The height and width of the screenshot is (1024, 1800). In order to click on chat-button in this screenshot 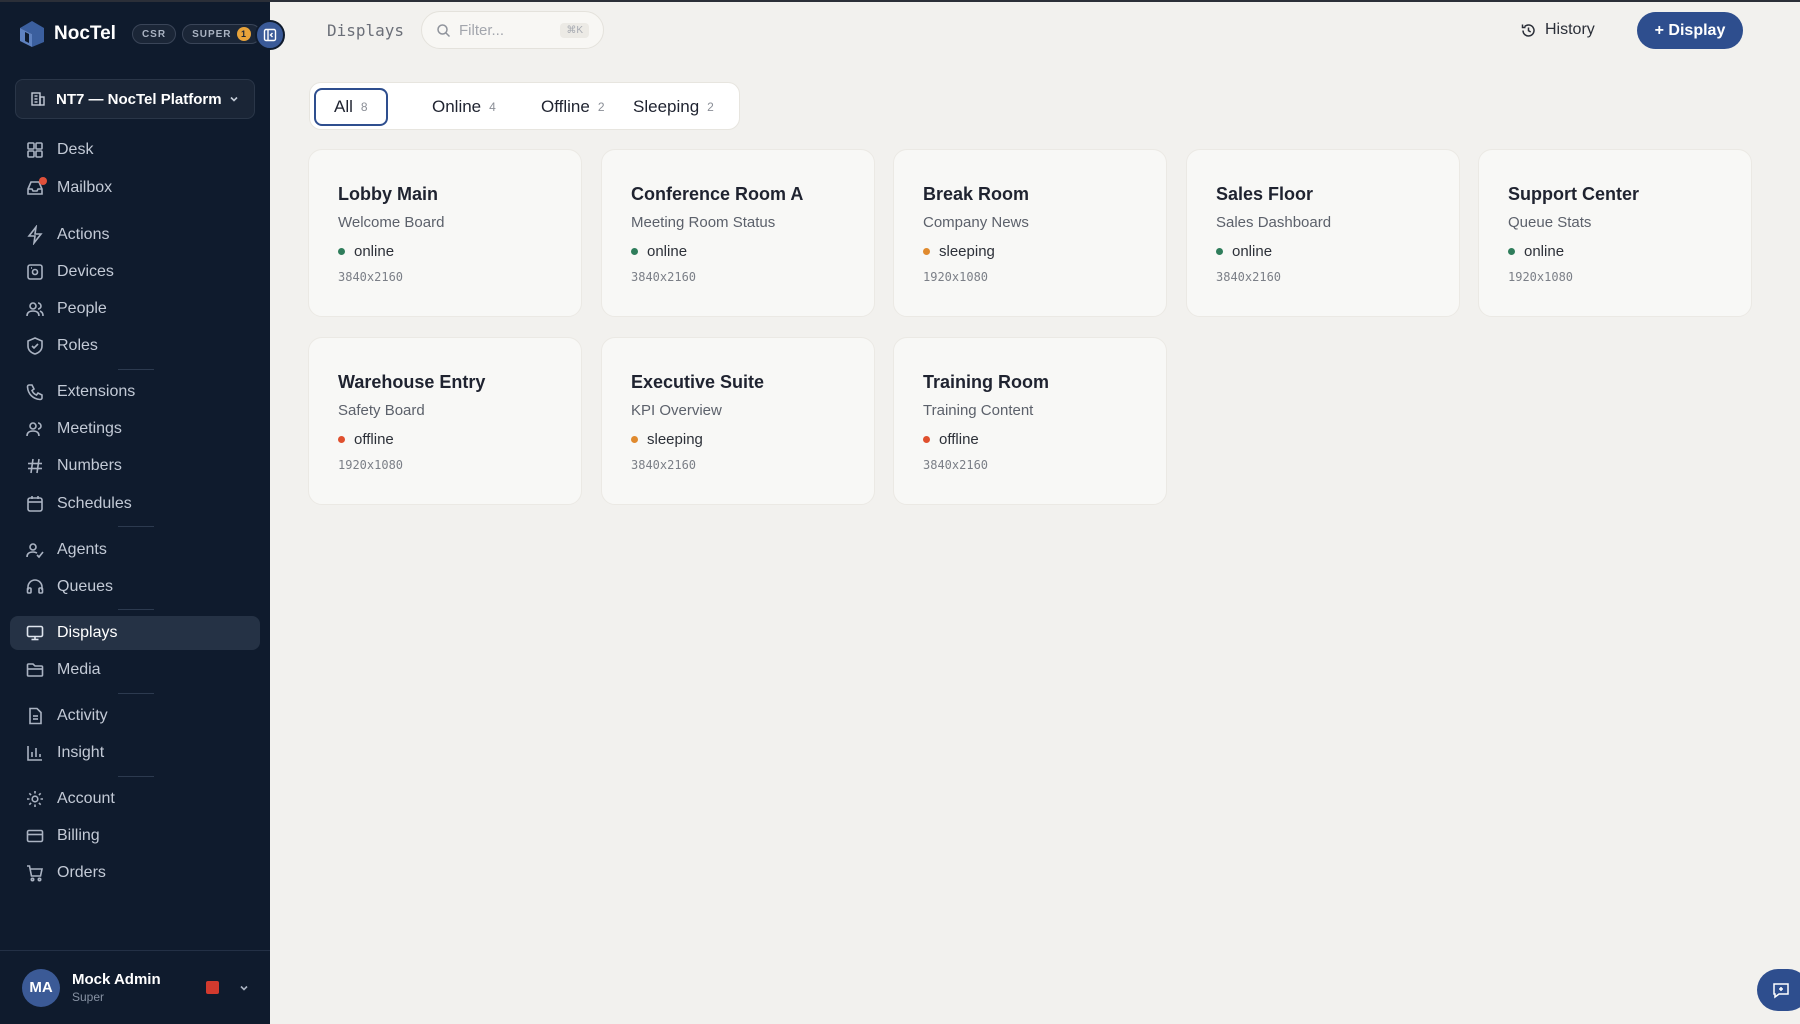, I will do `click(1778, 990)`.